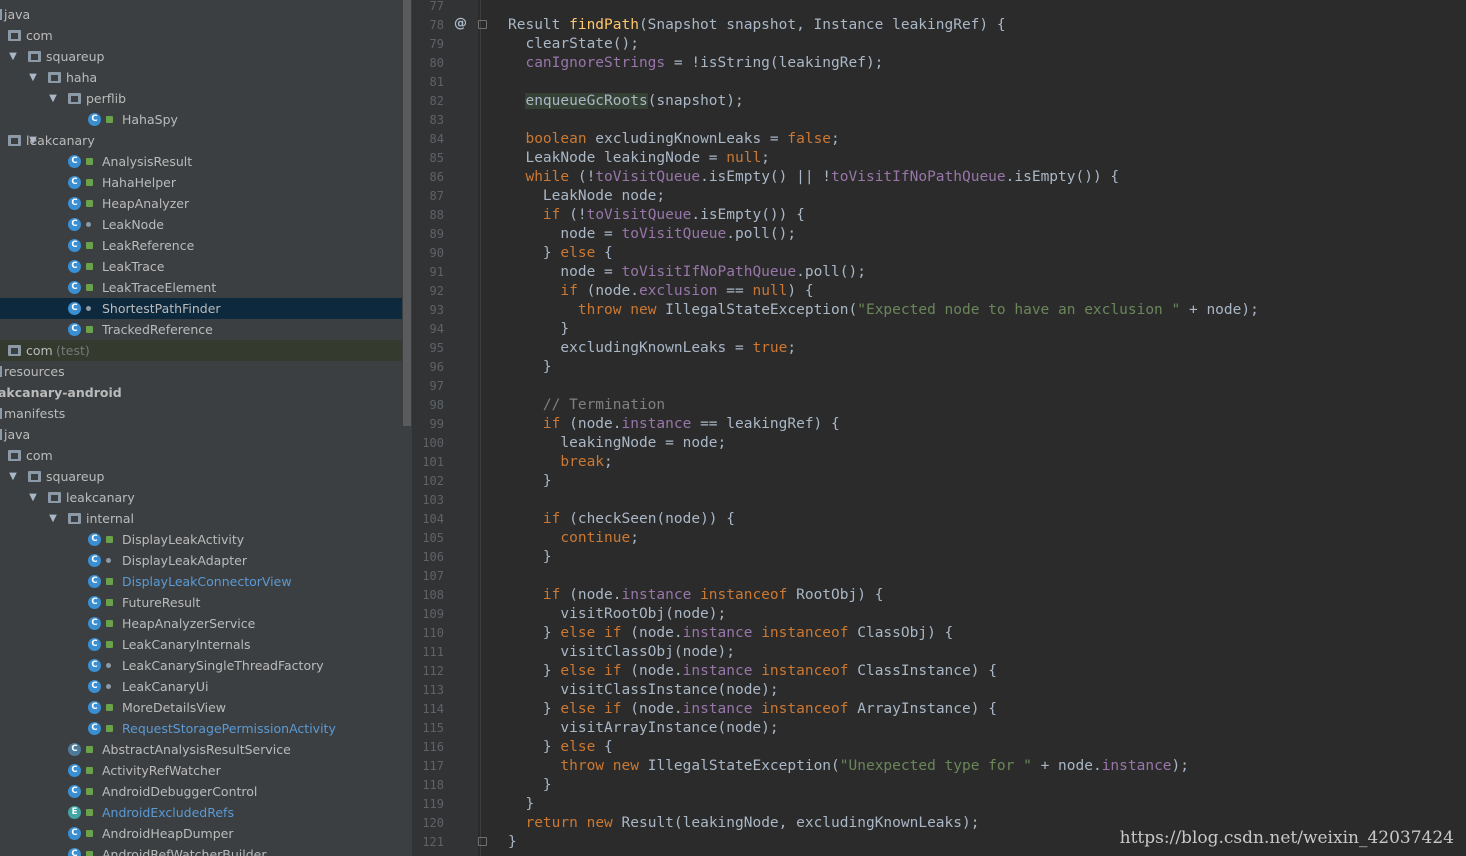  I want to click on tree-item: C LeakCanarySingleThreadFactory, so click(206, 665).